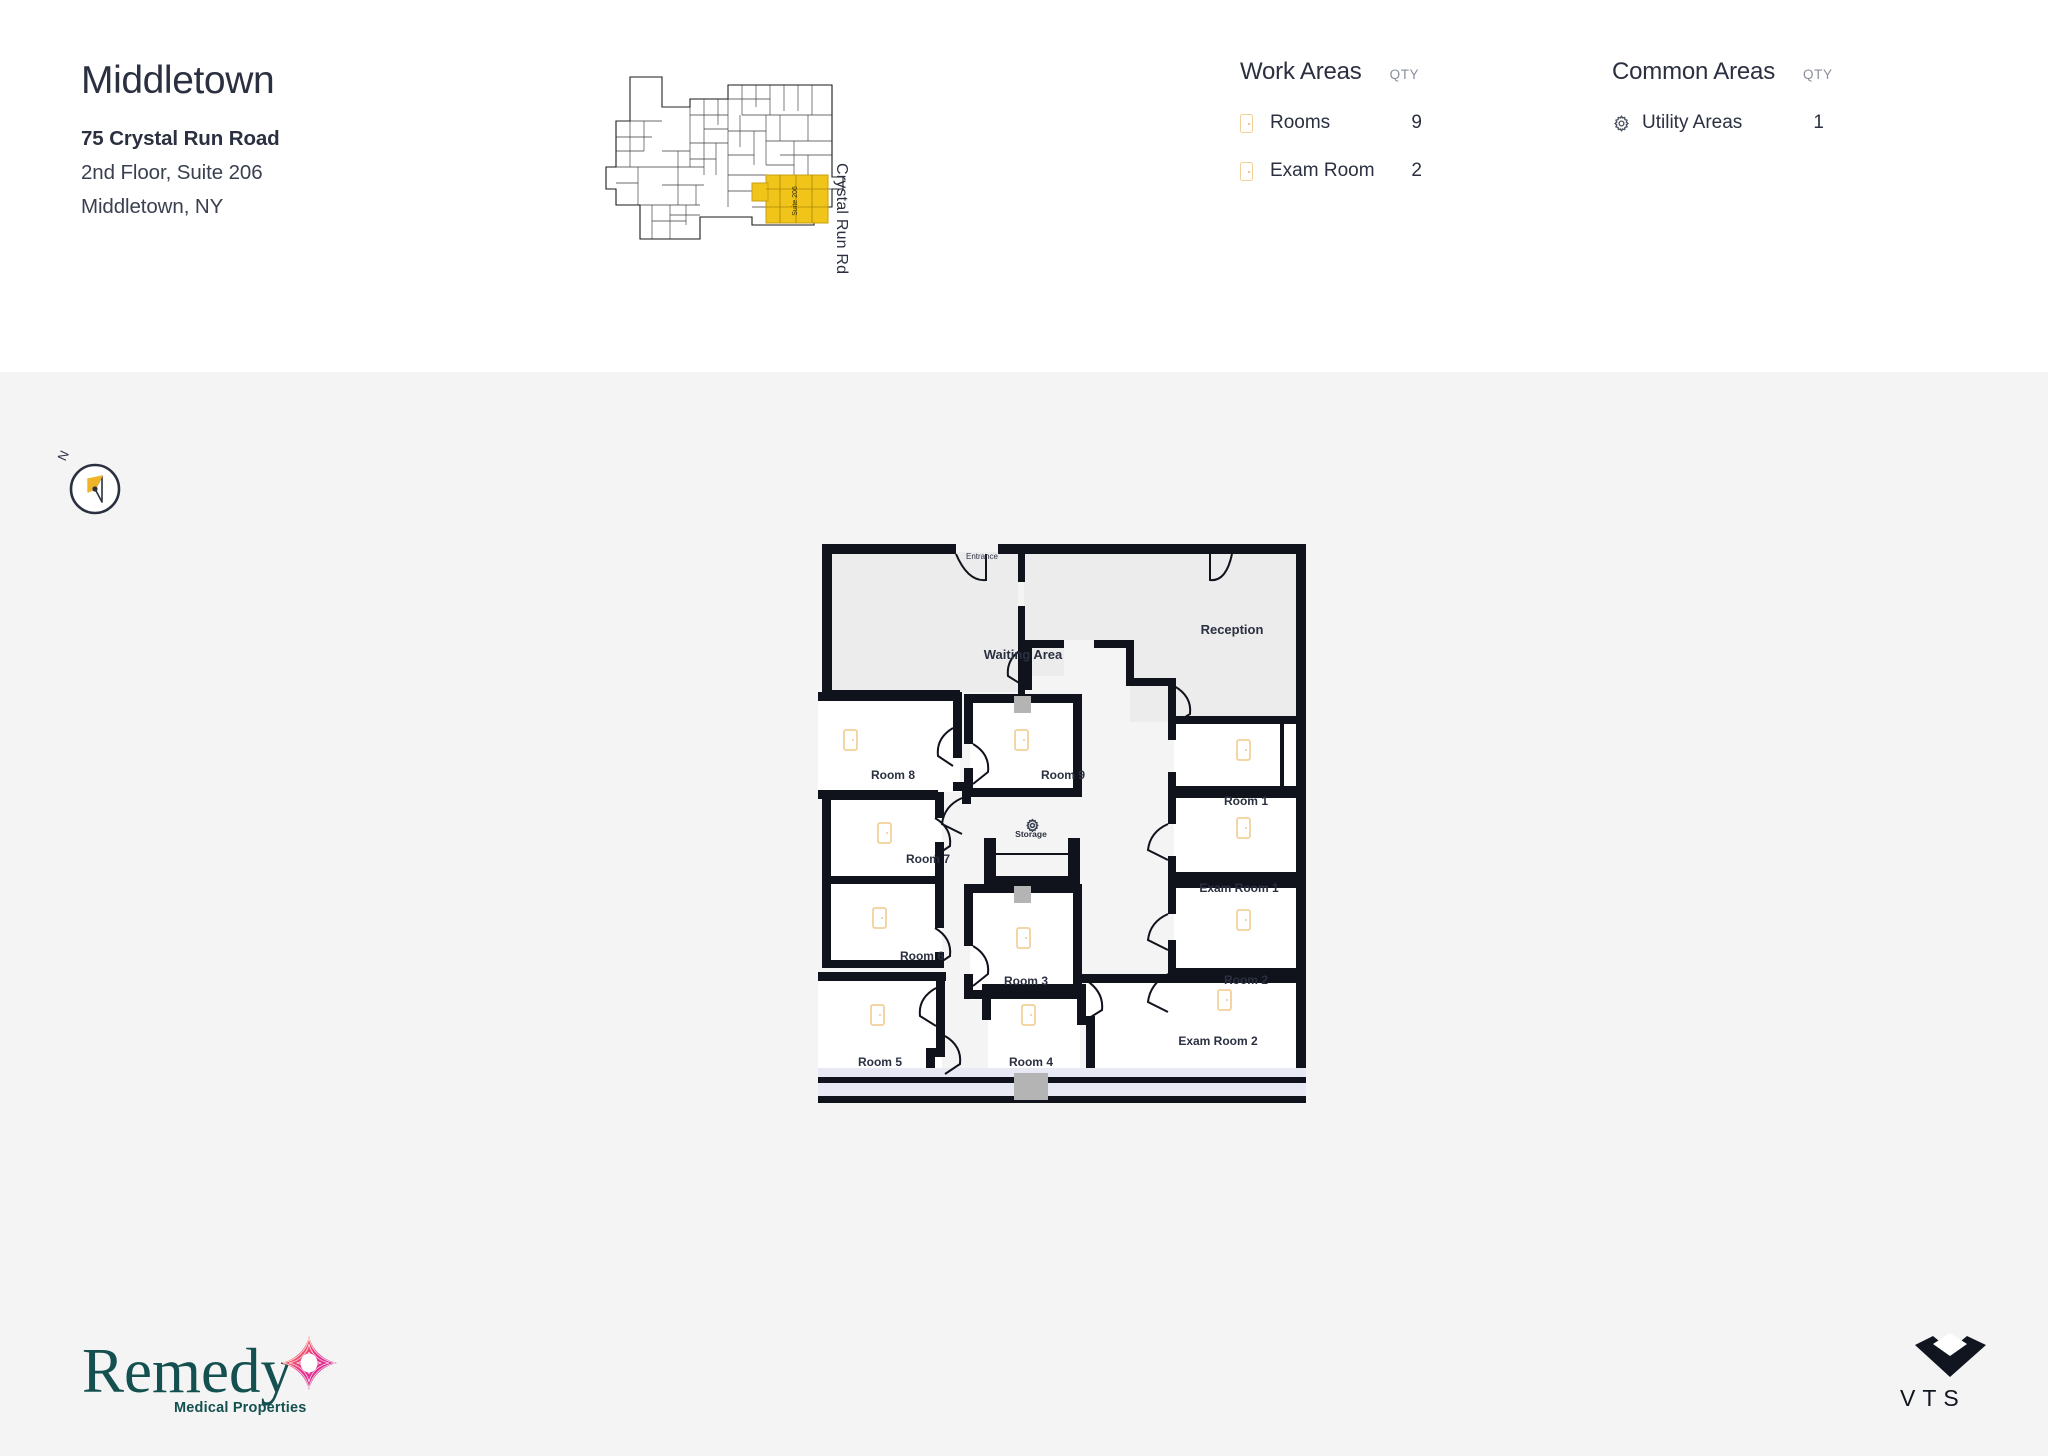 The width and height of the screenshot is (2048, 1456). Describe the element at coordinates (1031, 1086) in the screenshot. I see `column-south` at that location.